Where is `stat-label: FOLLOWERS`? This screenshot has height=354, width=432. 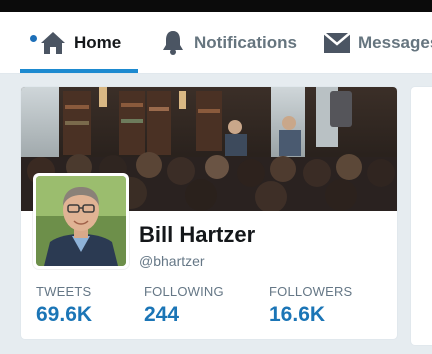
stat-label: FOLLOWERS is located at coordinates (311, 291).